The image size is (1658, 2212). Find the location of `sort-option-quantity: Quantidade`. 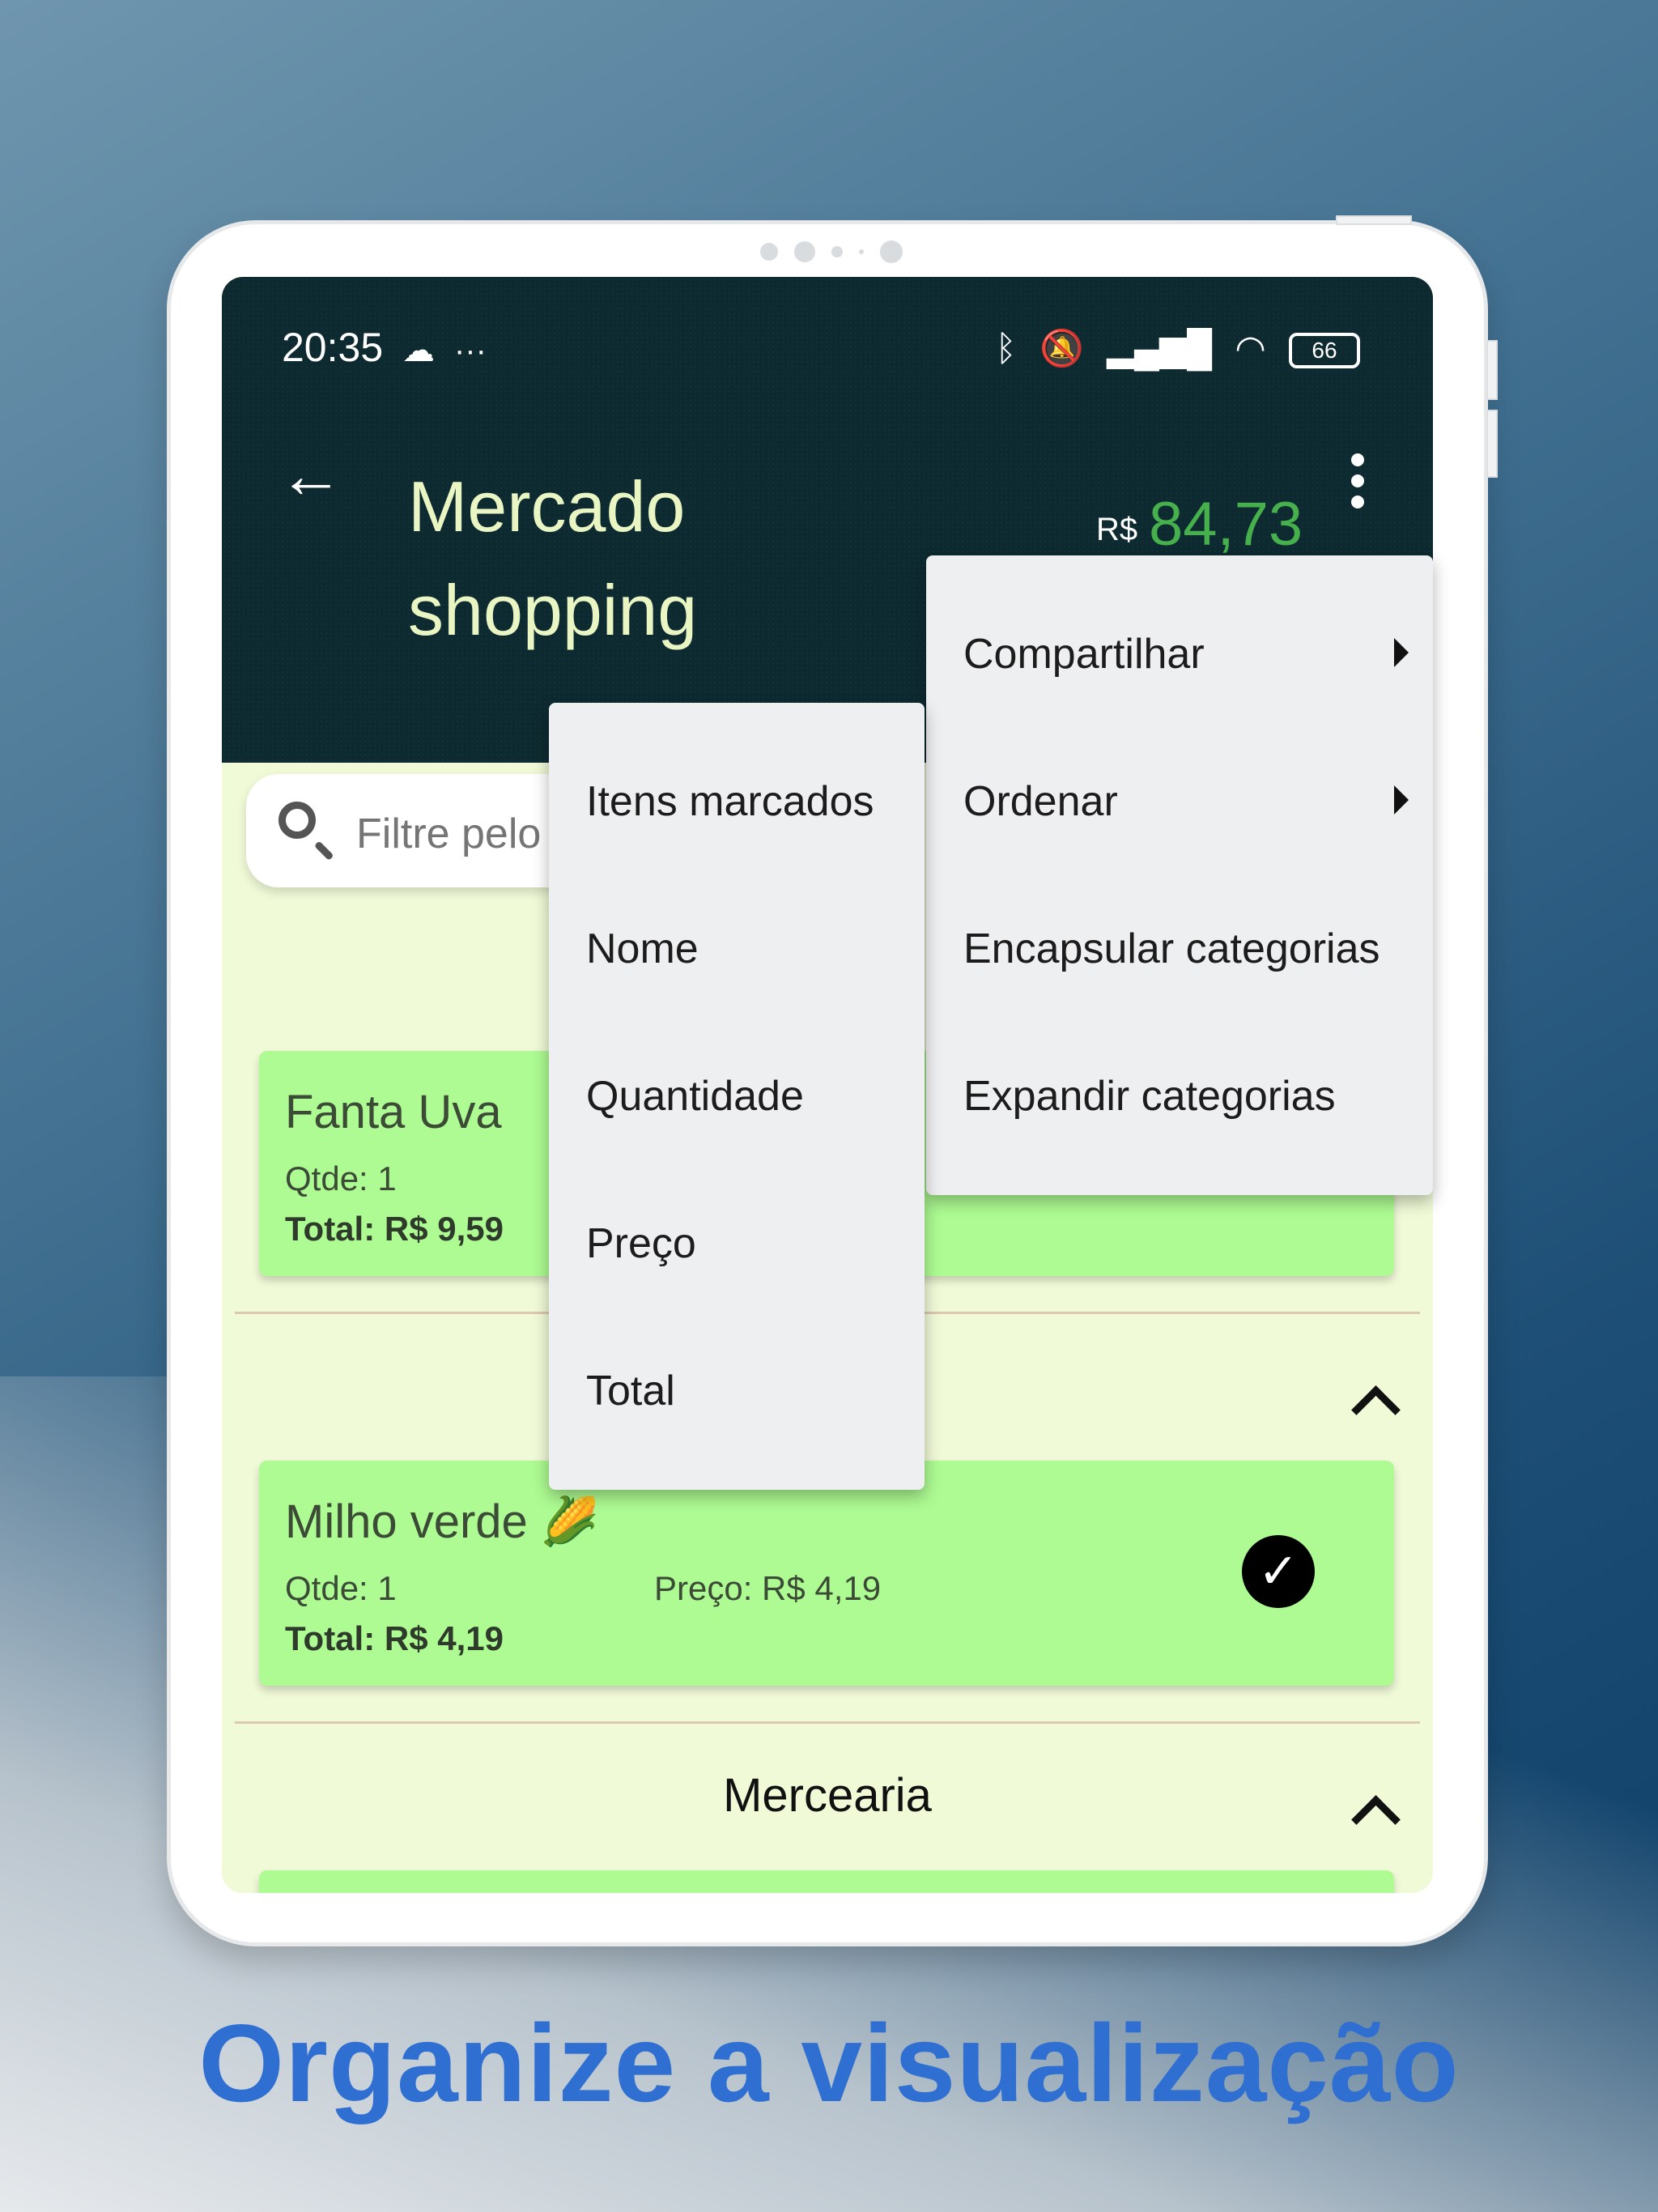

sort-option-quantity: Quantidade is located at coordinates (774, 1096).